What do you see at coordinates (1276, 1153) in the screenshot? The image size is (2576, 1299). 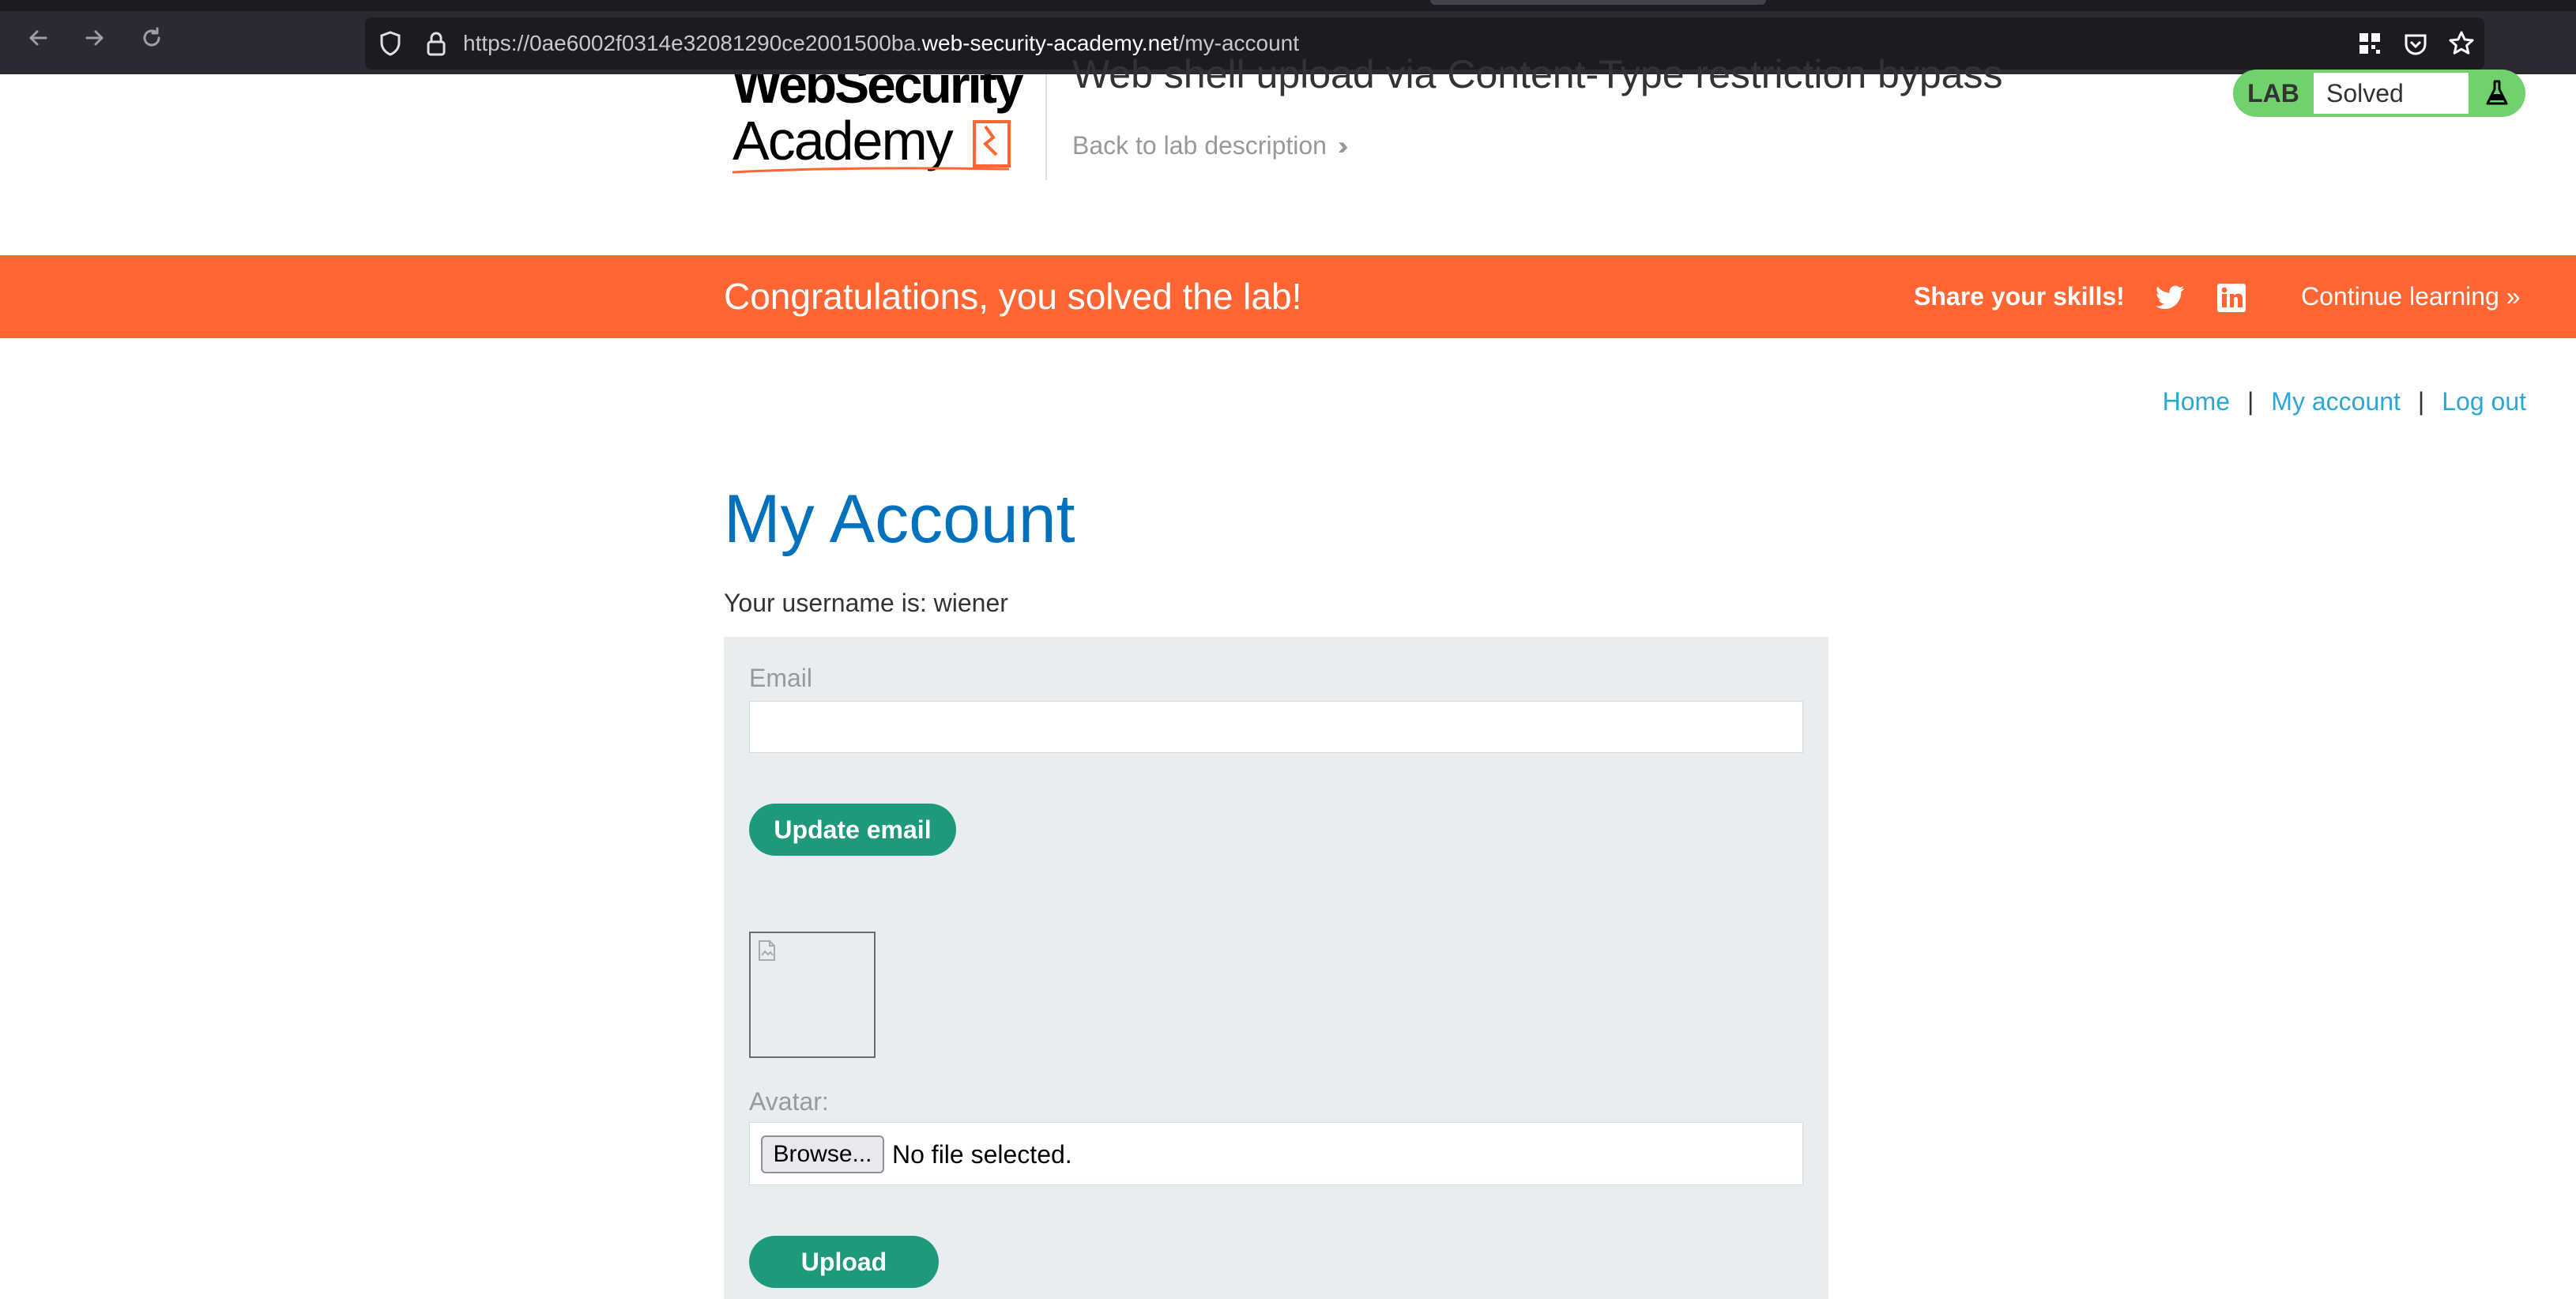 I see `avatar-file-input: Browse... No file selected.` at bounding box center [1276, 1153].